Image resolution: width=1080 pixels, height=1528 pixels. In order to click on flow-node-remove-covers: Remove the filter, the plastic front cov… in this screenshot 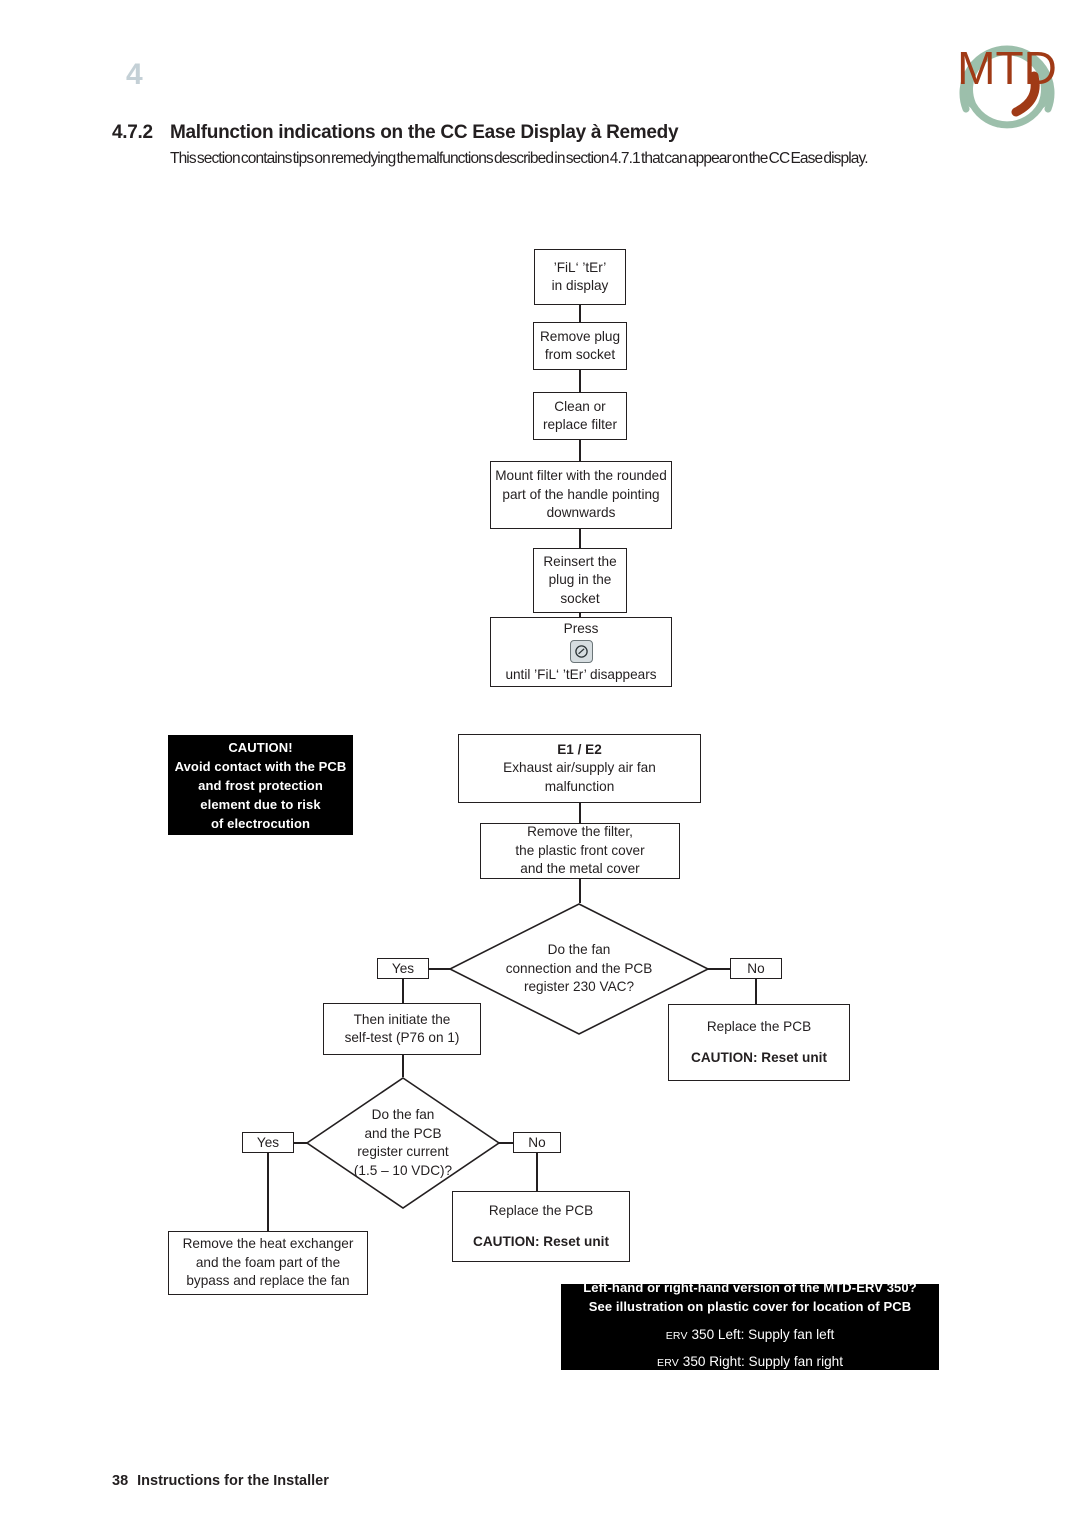, I will do `click(580, 851)`.